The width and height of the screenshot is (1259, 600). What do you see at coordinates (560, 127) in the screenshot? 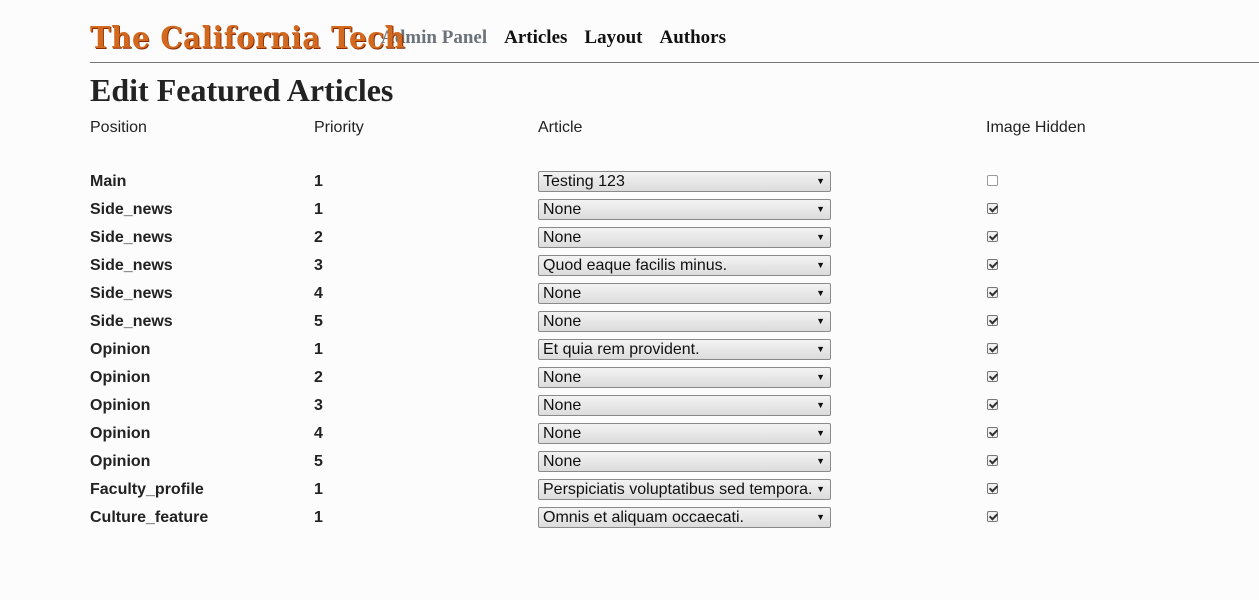
I see `column-header-article: Article` at bounding box center [560, 127].